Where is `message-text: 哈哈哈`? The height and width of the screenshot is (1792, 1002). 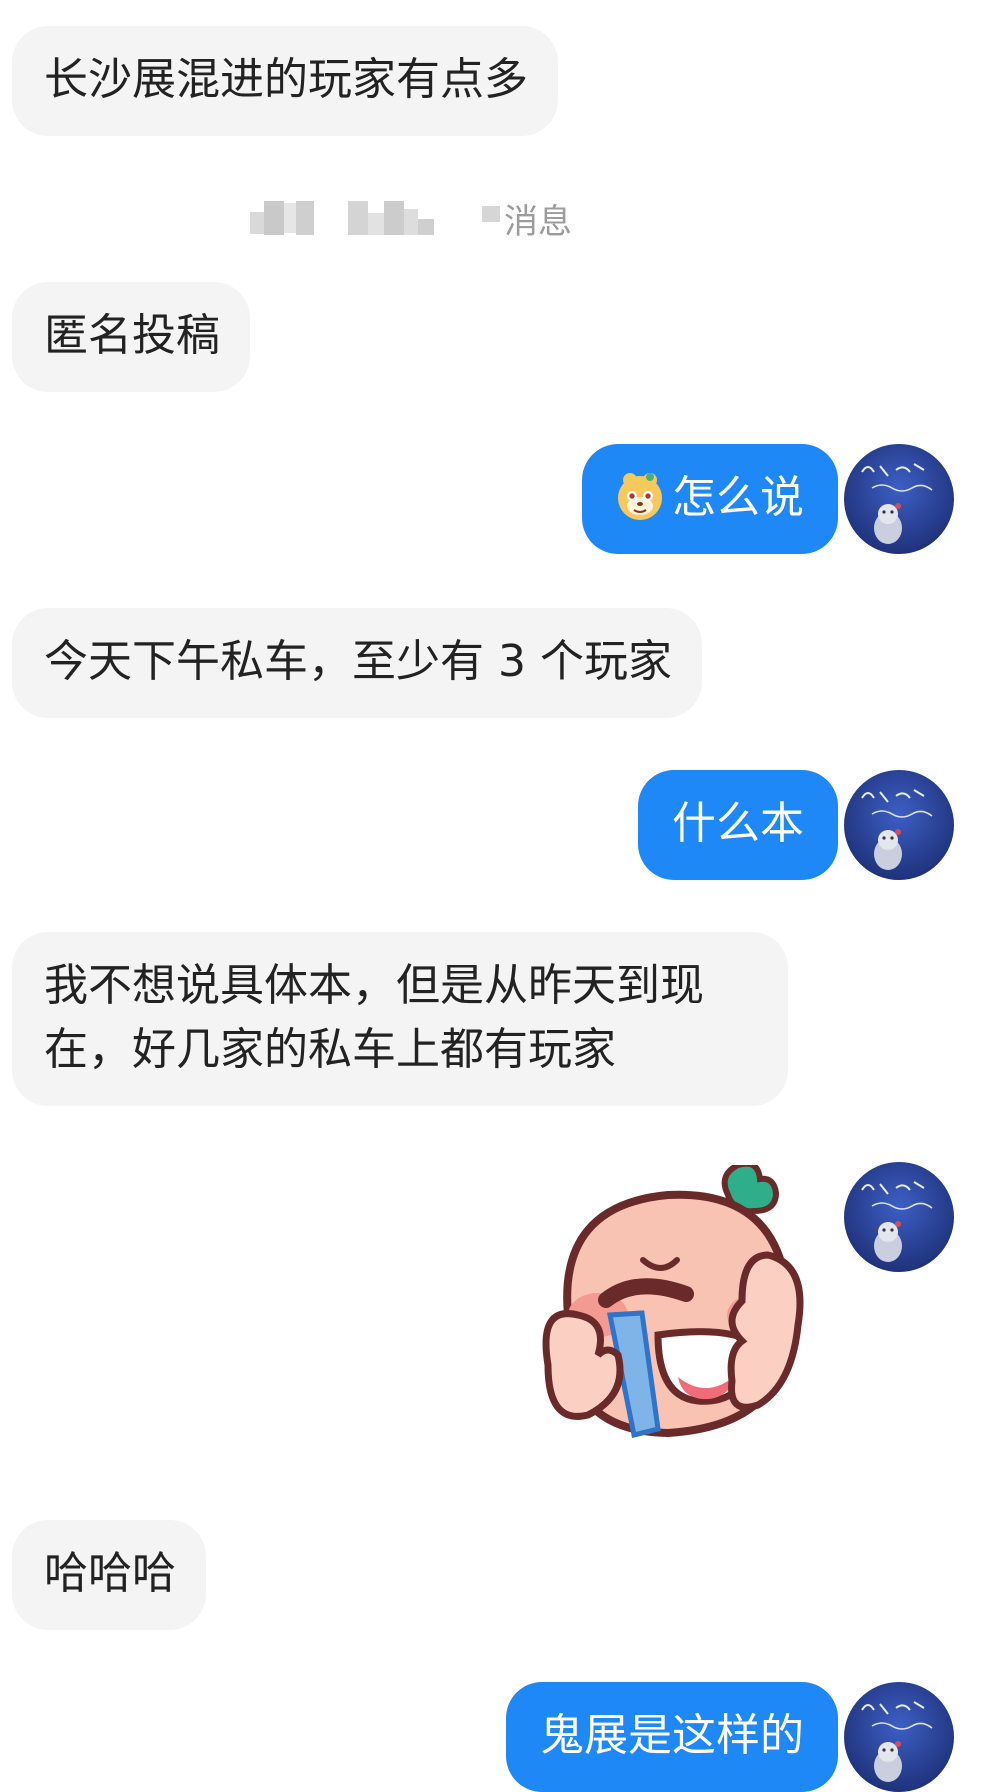
message-text: 哈哈哈 is located at coordinates (110, 1573).